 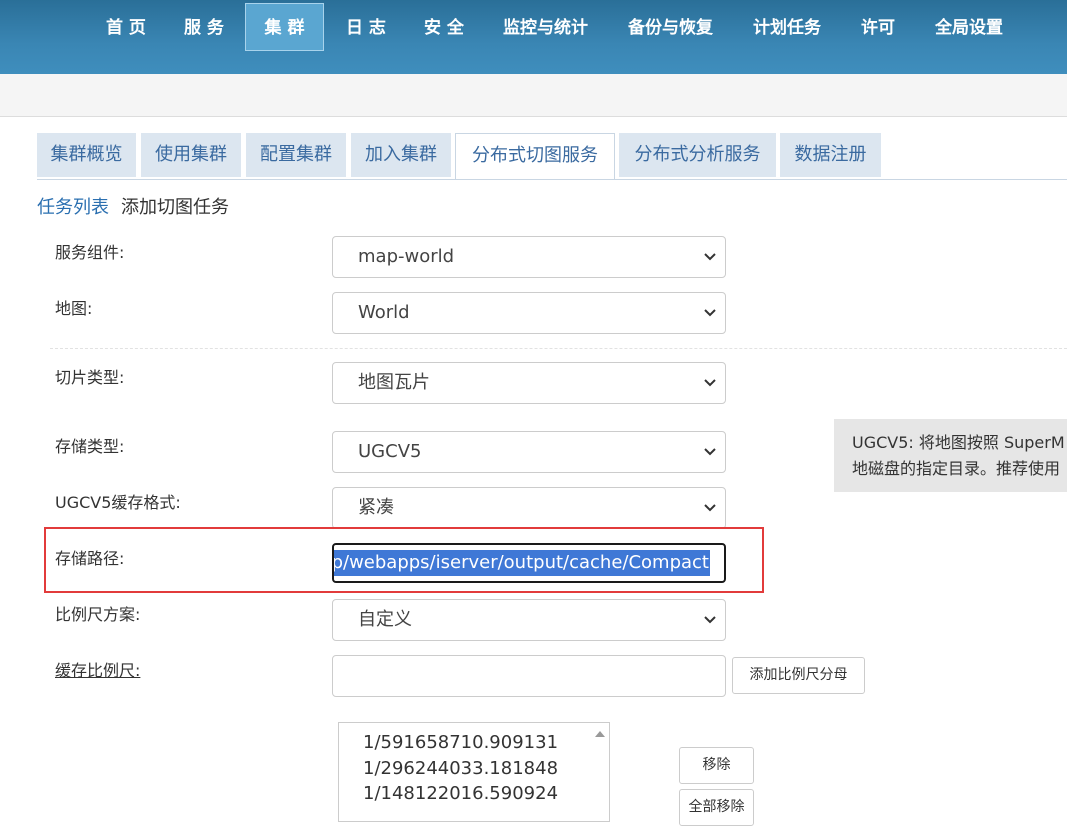 I want to click on storage-path-label: 存储路径:, so click(x=90, y=558).